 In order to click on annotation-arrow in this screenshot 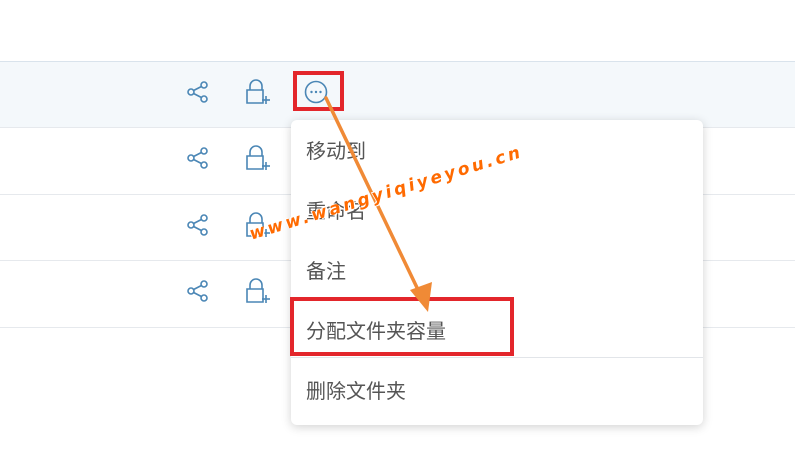, I will do `click(378, 204)`.